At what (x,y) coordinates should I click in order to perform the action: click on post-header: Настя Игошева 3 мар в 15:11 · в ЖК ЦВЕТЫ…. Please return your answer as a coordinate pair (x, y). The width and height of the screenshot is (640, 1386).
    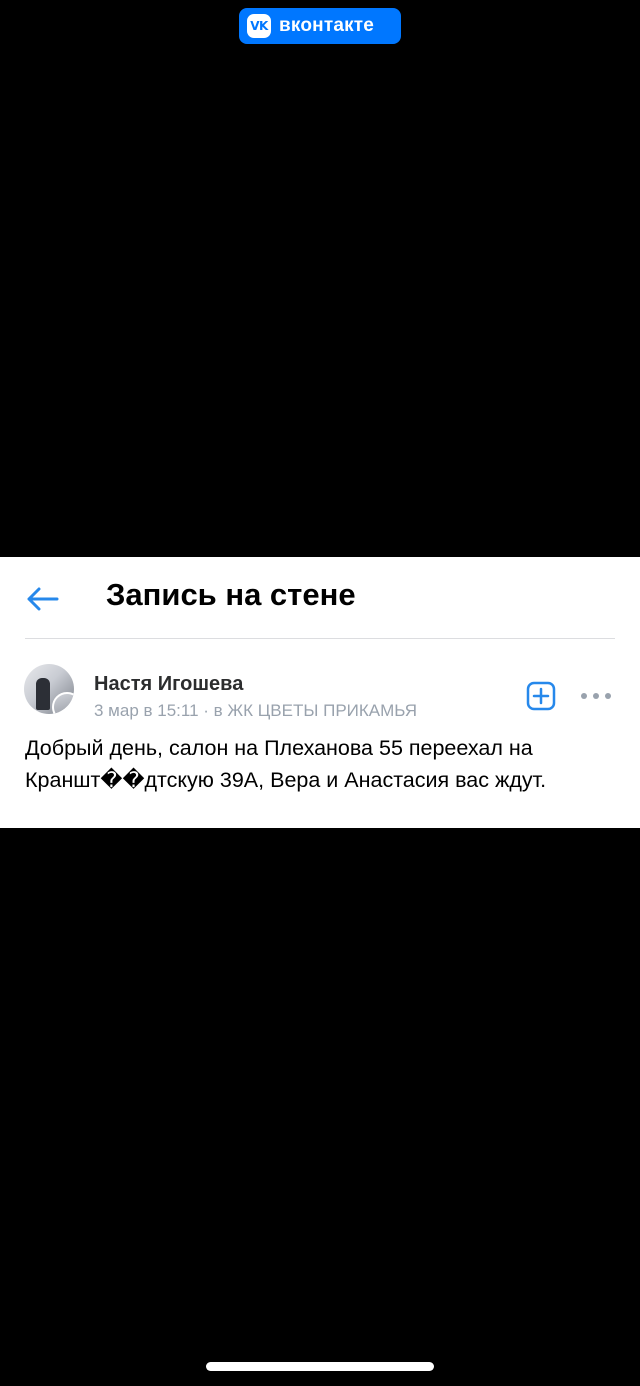
    Looking at the image, I should click on (320, 691).